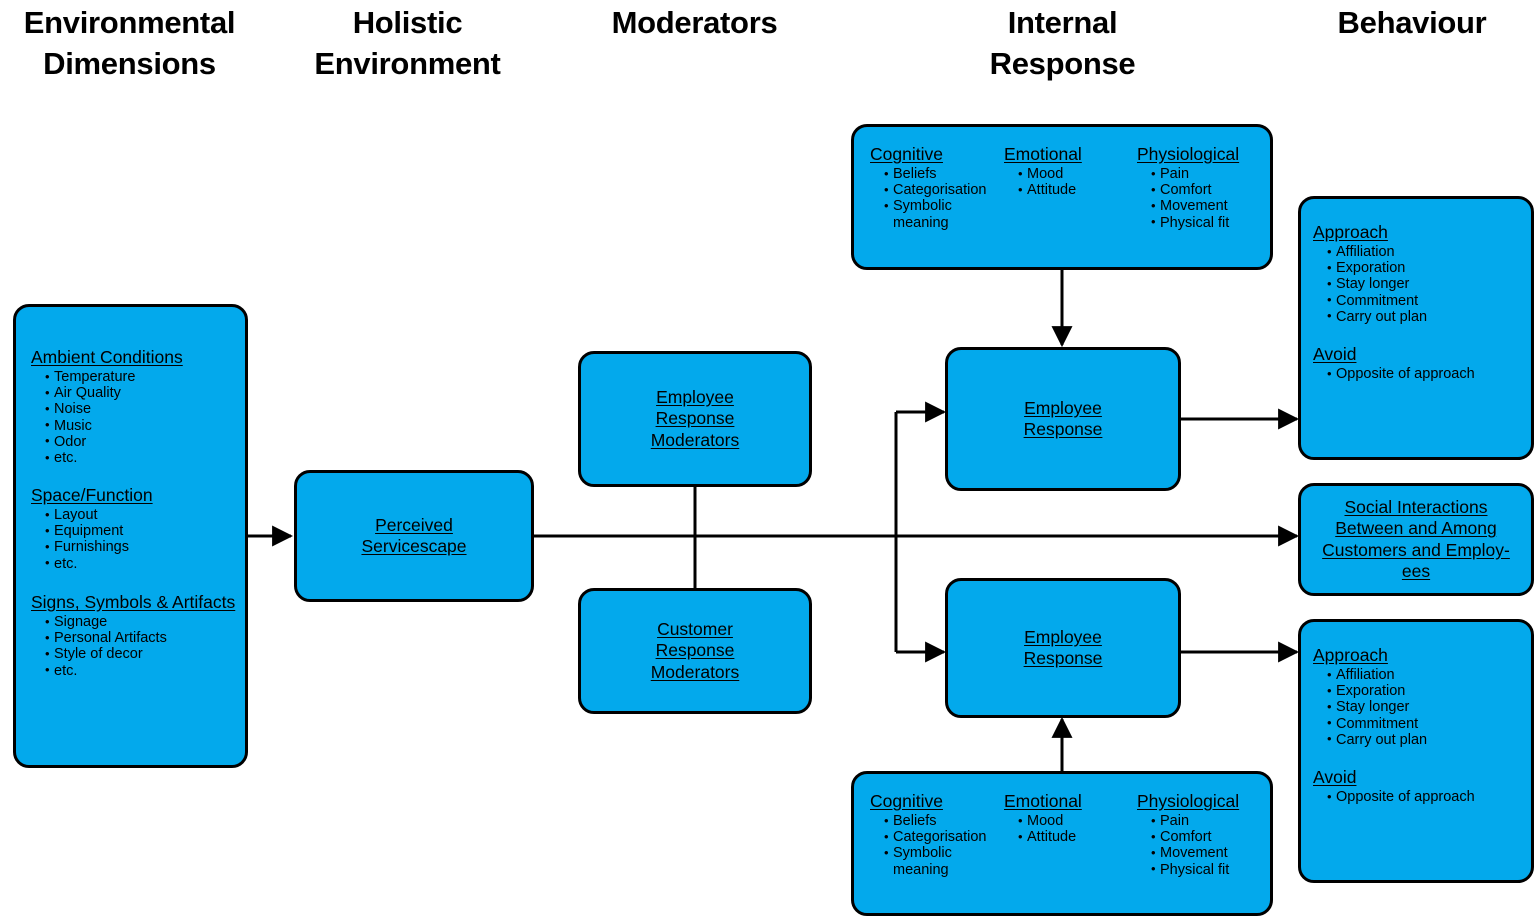  I want to click on group-items: Beliefs Categorisation Symbolic meaning, so click(928, 198).